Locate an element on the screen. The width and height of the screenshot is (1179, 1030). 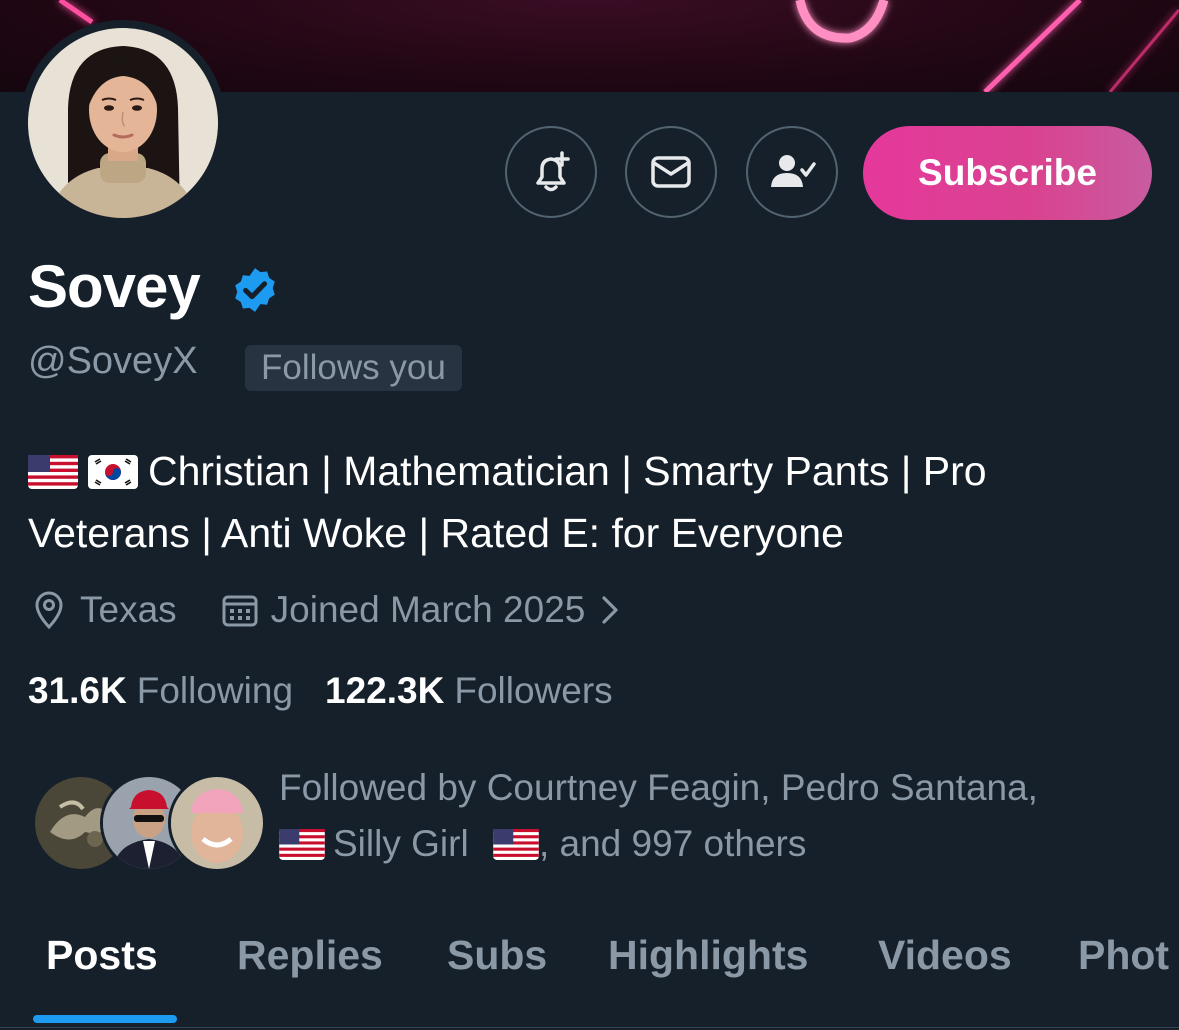
tab-photos: Phot is located at coordinates (1123, 955).